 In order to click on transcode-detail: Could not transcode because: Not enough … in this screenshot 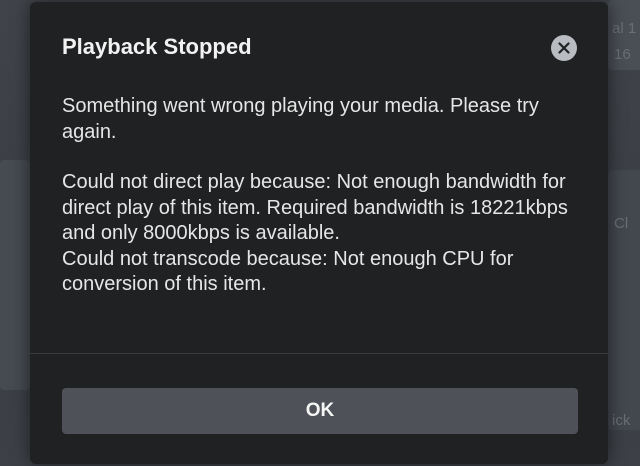, I will do `click(288, 271)`.